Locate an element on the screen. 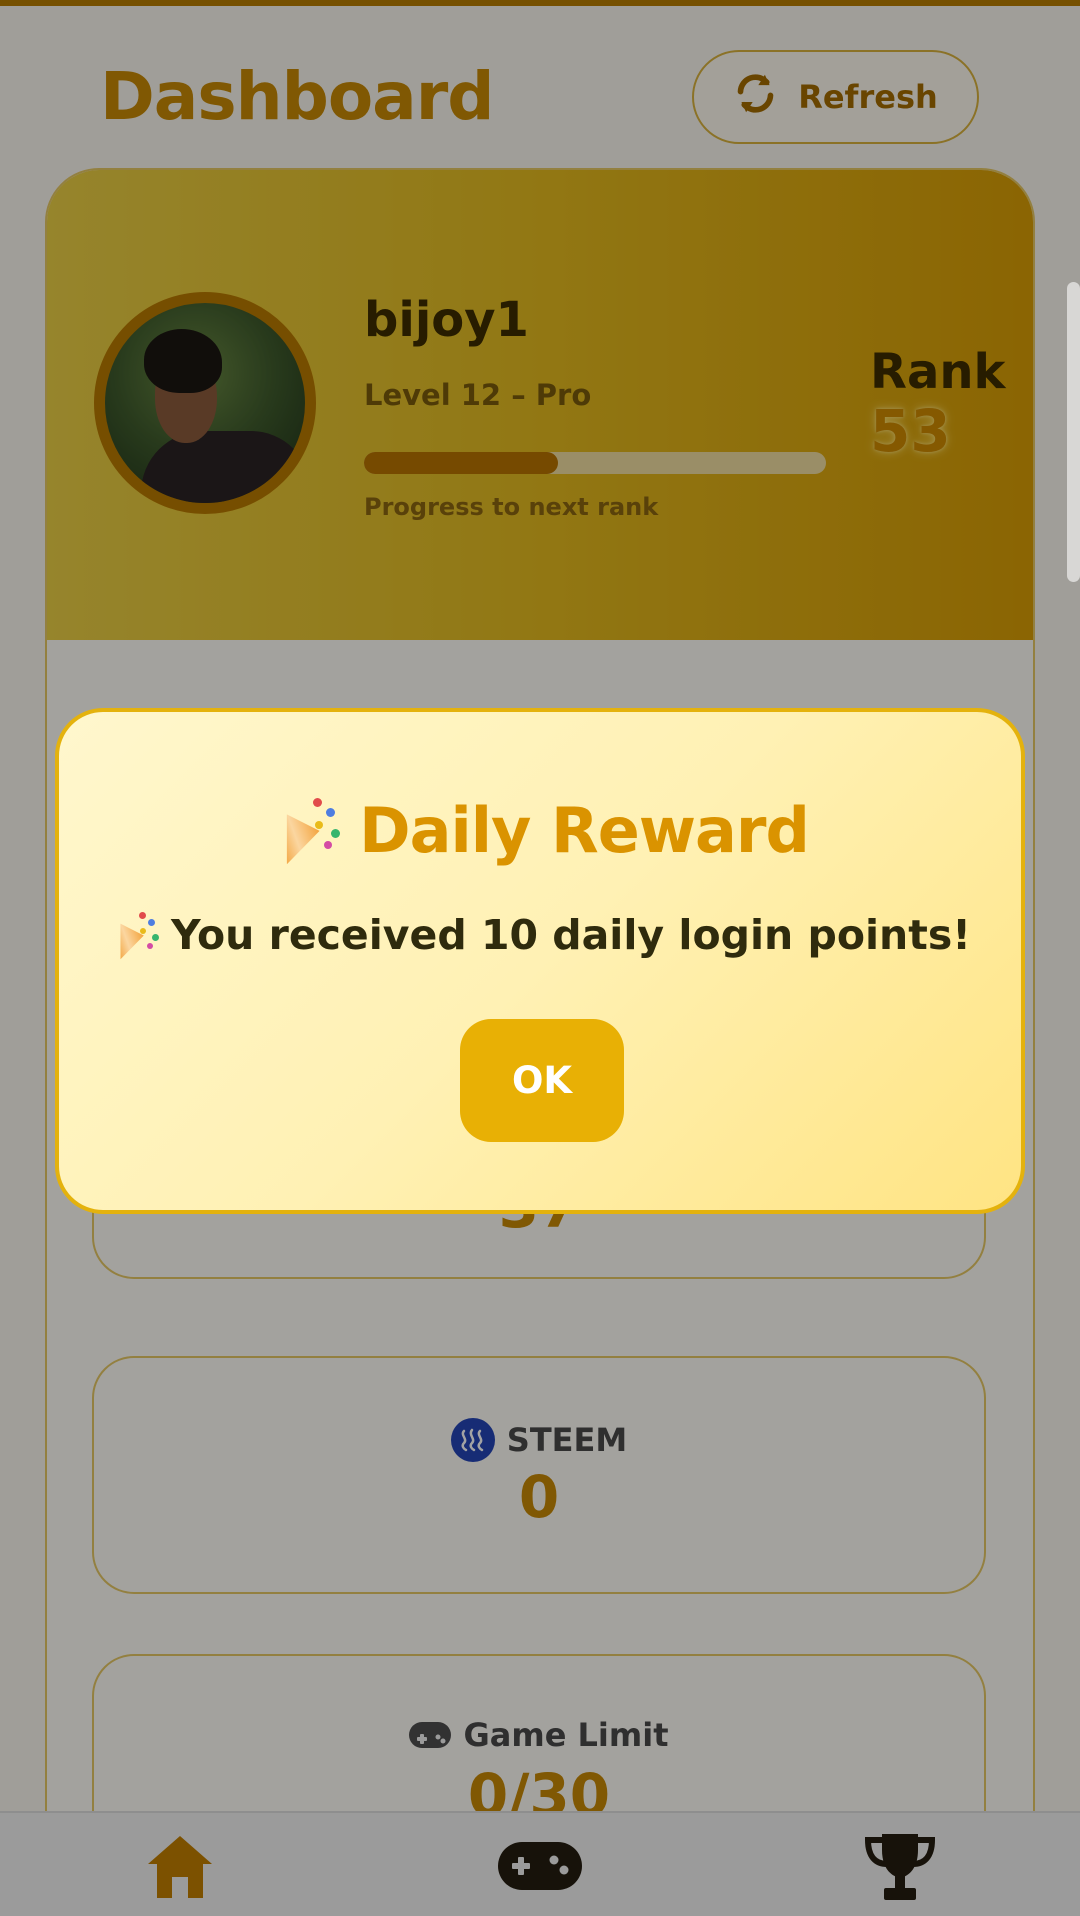  scrollbar-thumb is located at coordinates (1073, 432).